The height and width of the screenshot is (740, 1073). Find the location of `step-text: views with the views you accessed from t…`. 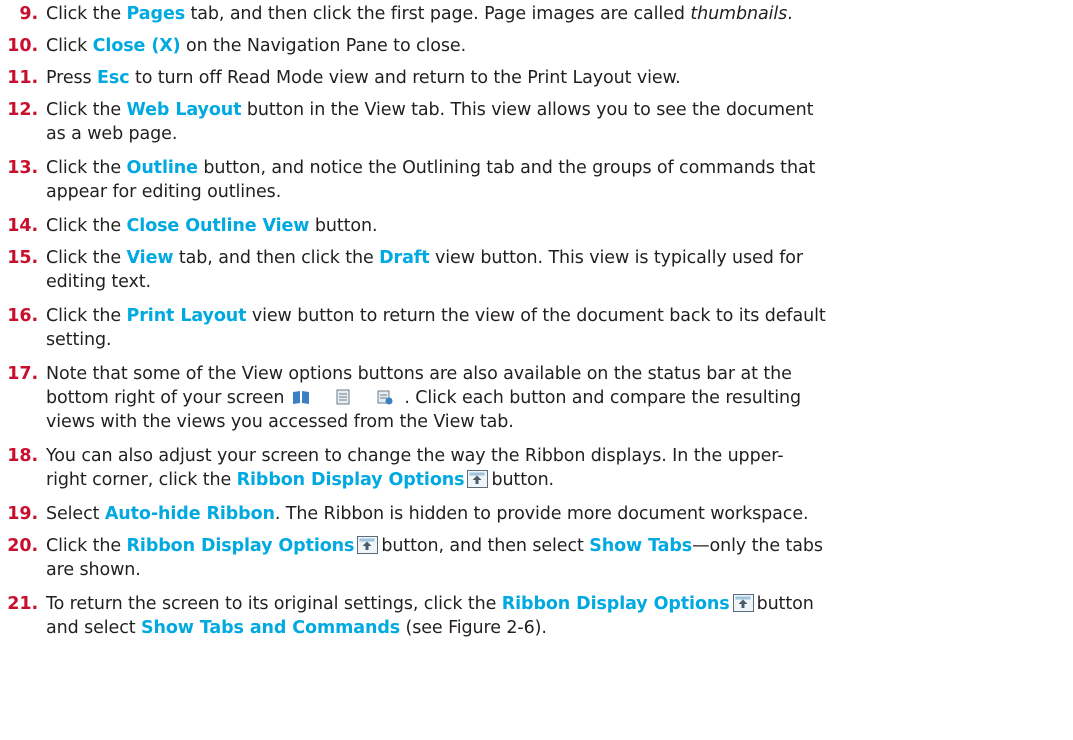

step-text: views with the views you accessed from t… is located at coordinates (280, 422).